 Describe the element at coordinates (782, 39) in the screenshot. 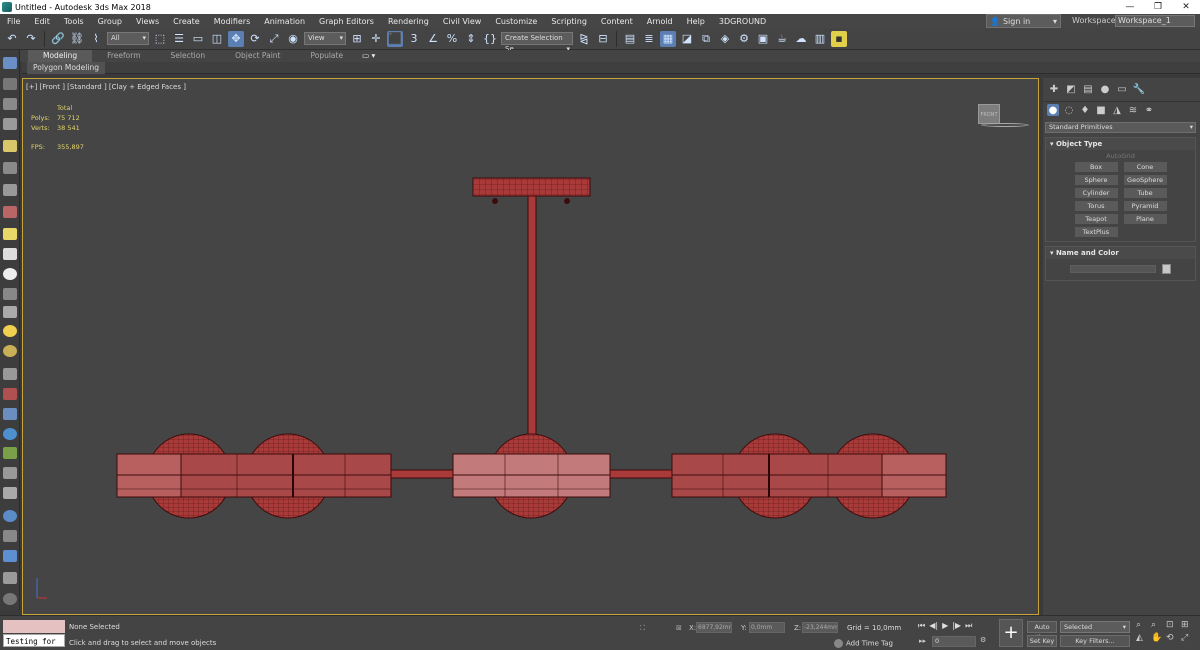

I see `render-production-icon: ☕` at that location.